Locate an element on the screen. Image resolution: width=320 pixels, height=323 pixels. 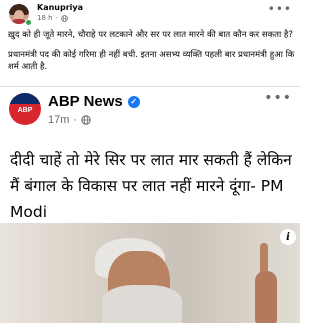
info-icon: i is located at coordinates (288, 237).